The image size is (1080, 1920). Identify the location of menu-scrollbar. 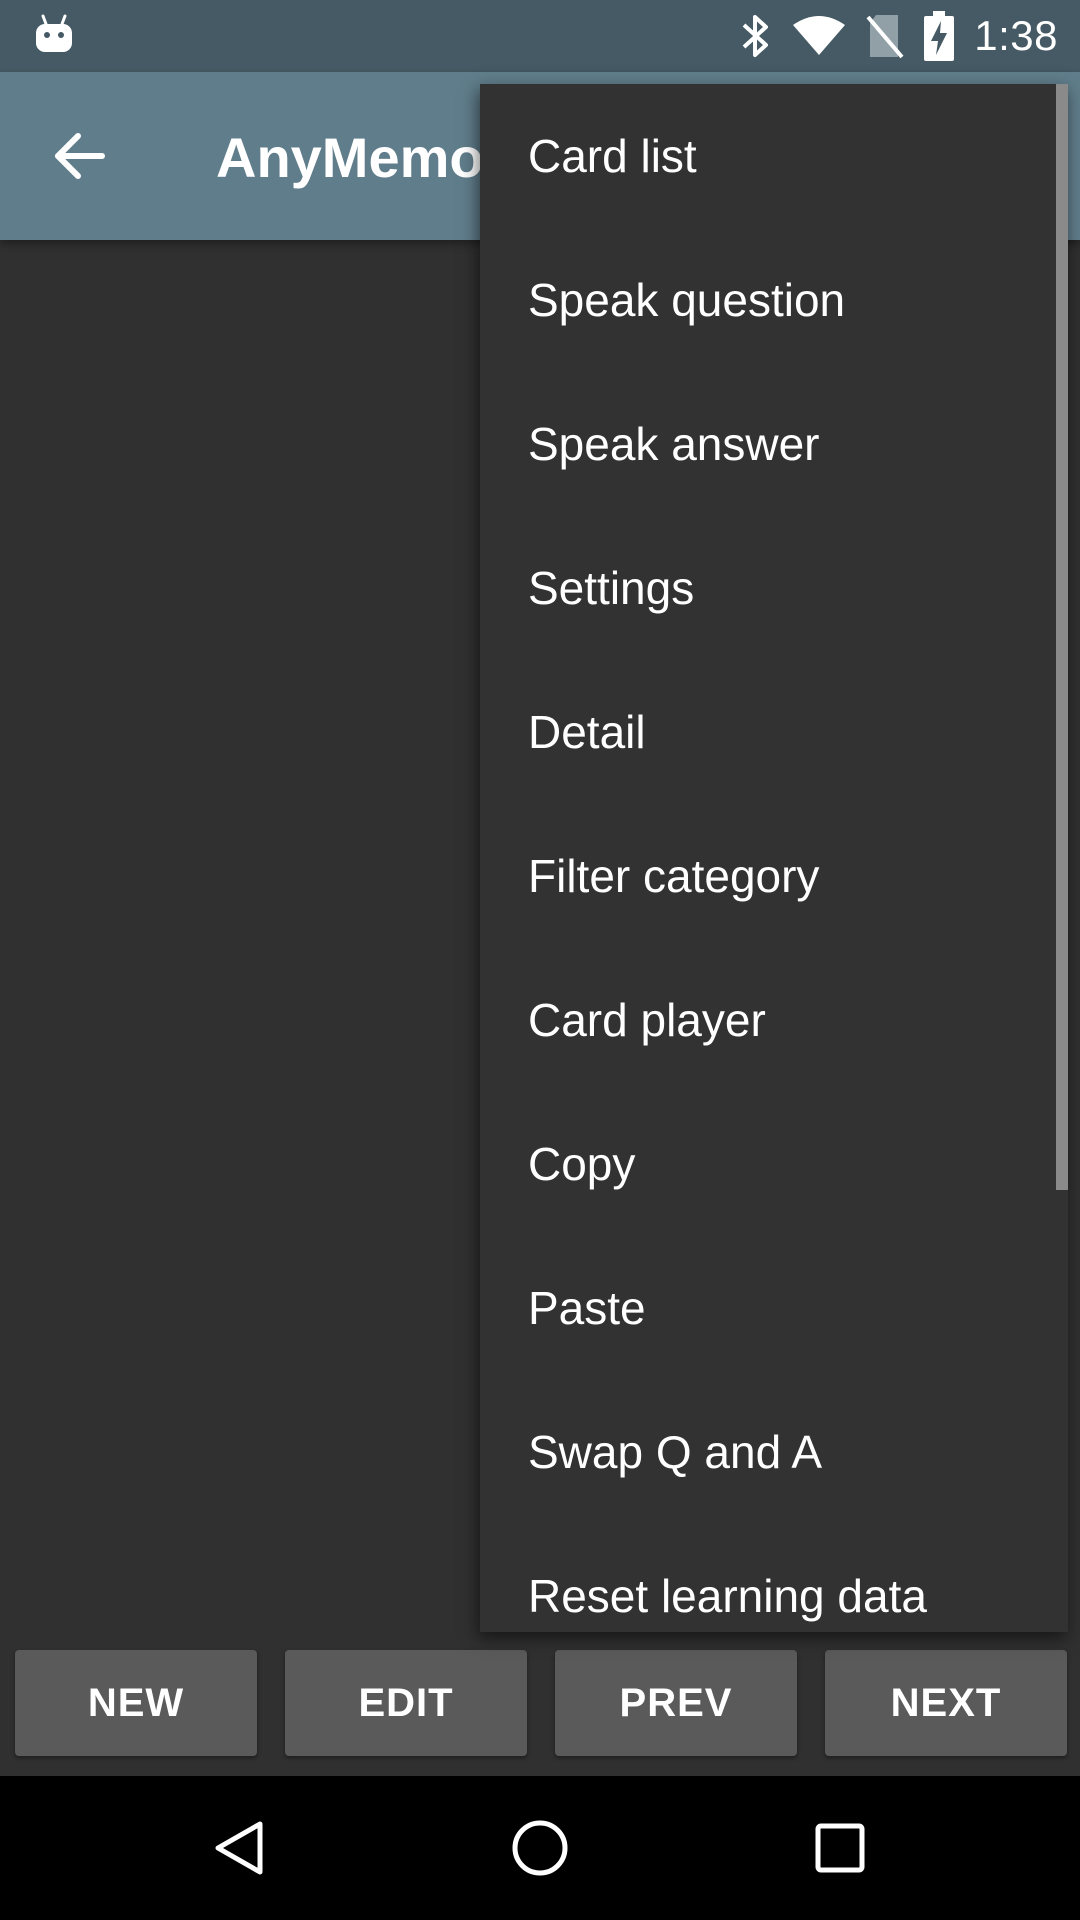
(1062, 637).